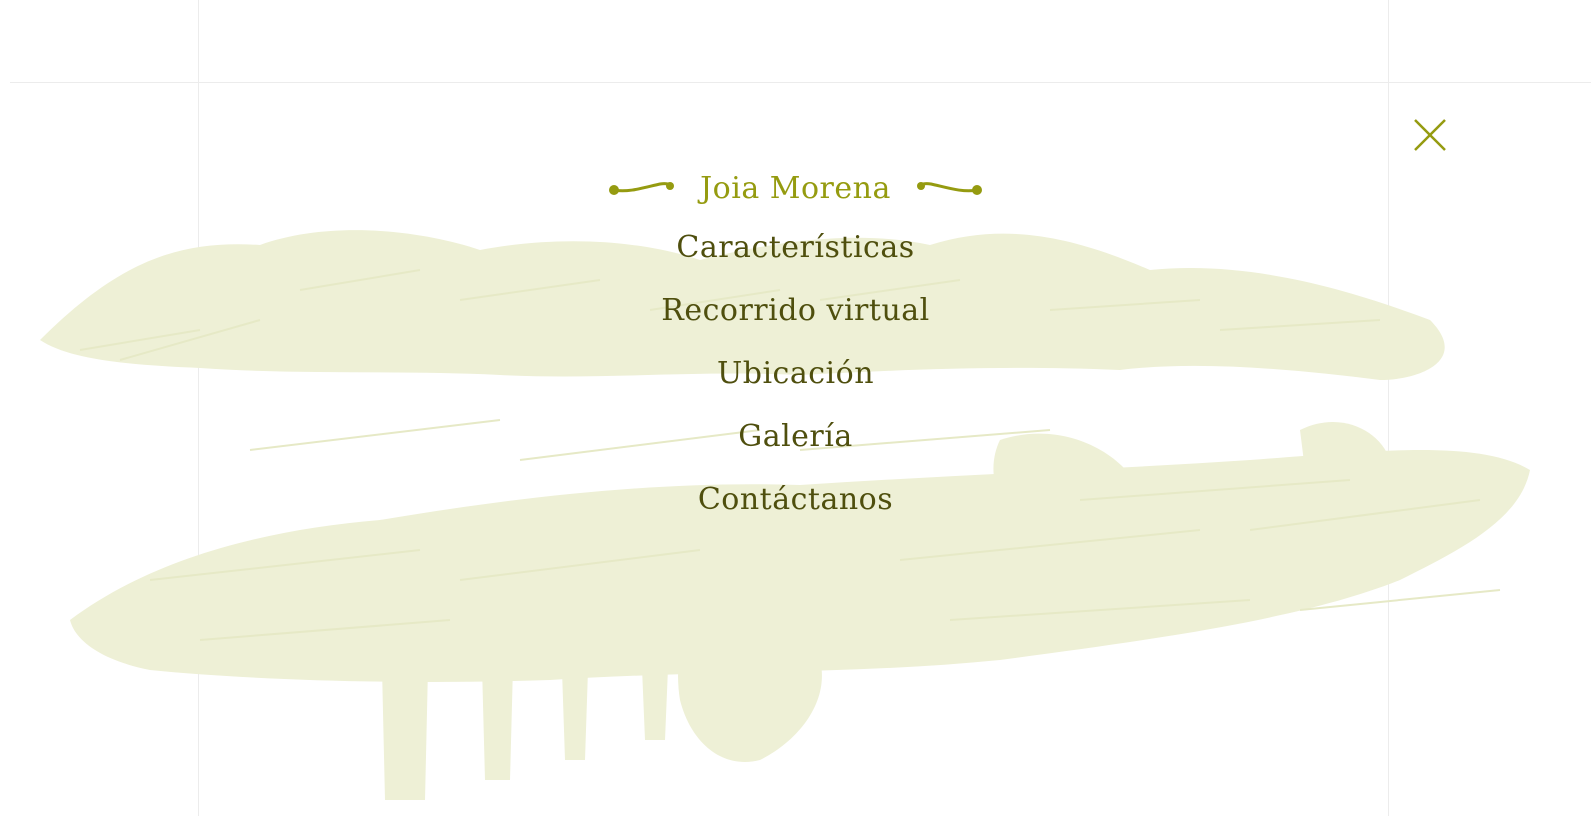 The image size is (1591, 816). I want to click on close-icon, so click(1430, 135).